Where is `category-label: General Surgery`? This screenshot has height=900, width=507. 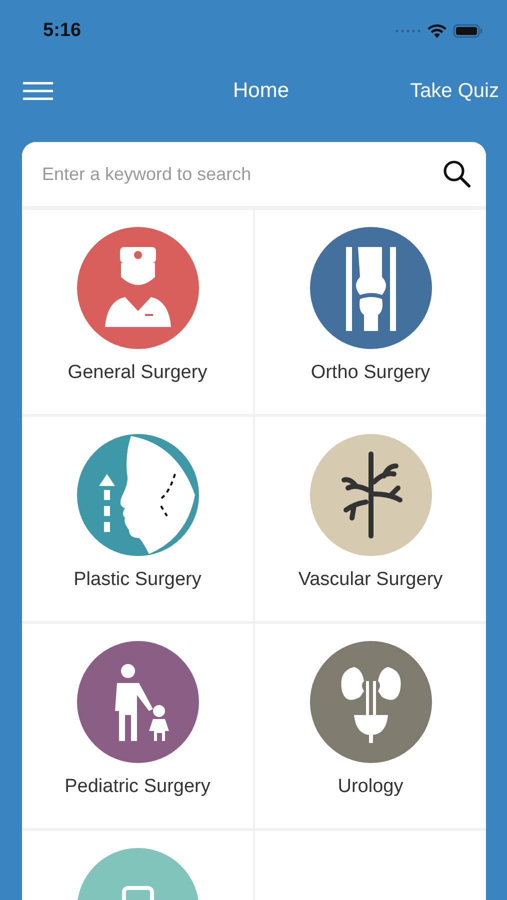
category-label: General Surgery is located at coordinates (138, 373).